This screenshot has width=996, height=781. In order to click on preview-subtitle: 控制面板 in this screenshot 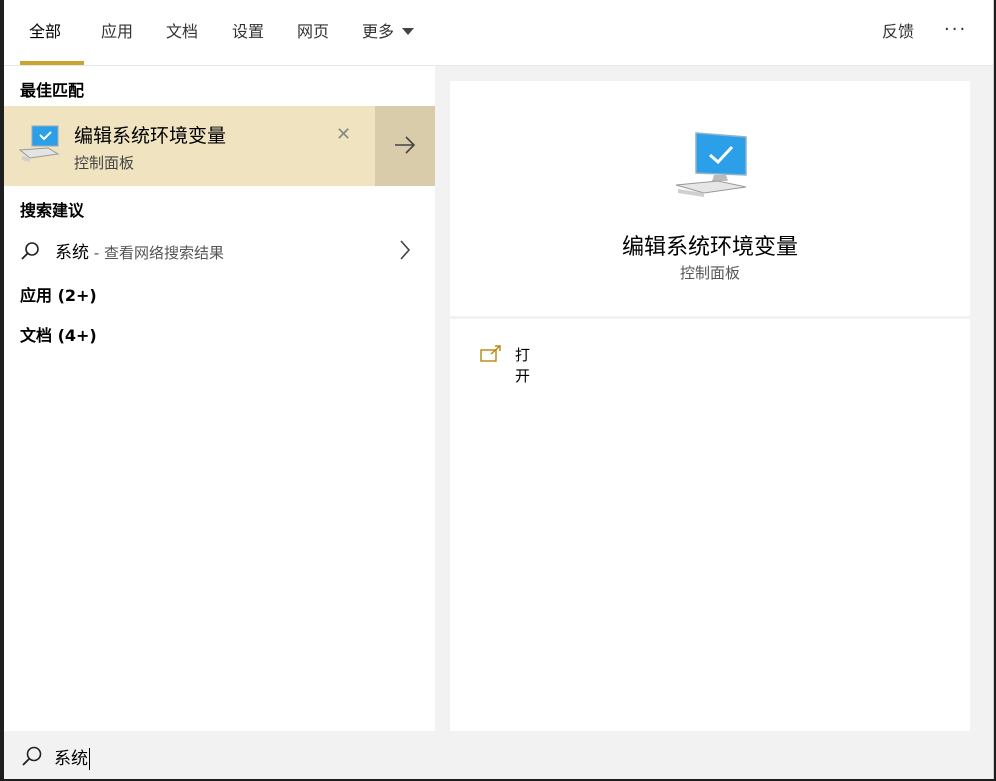, I will do `click(709, 273)`.